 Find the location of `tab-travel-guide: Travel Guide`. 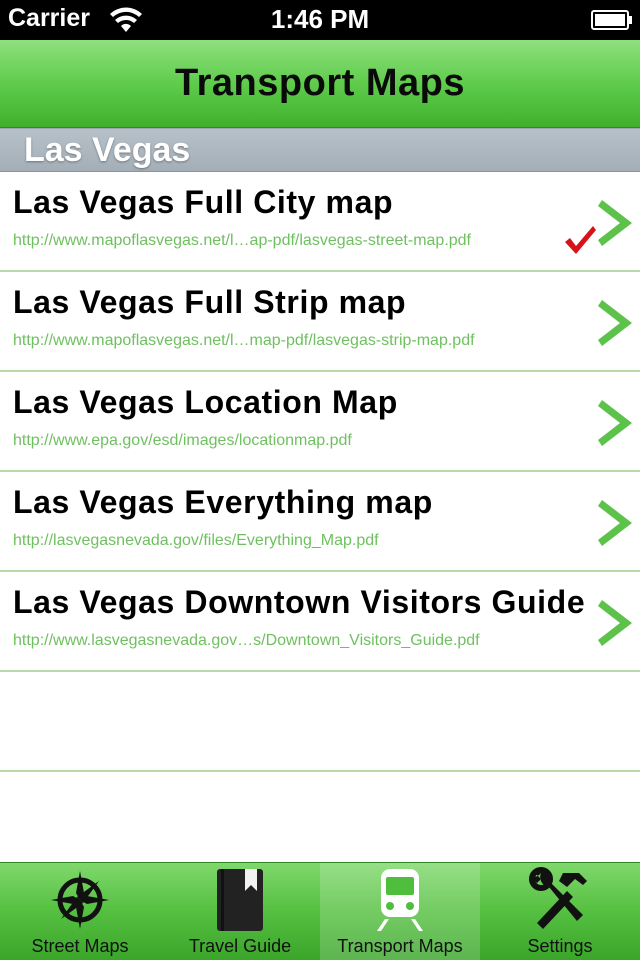

tab-travel-guide: Travel Guide is located at coordinates (240, 911).